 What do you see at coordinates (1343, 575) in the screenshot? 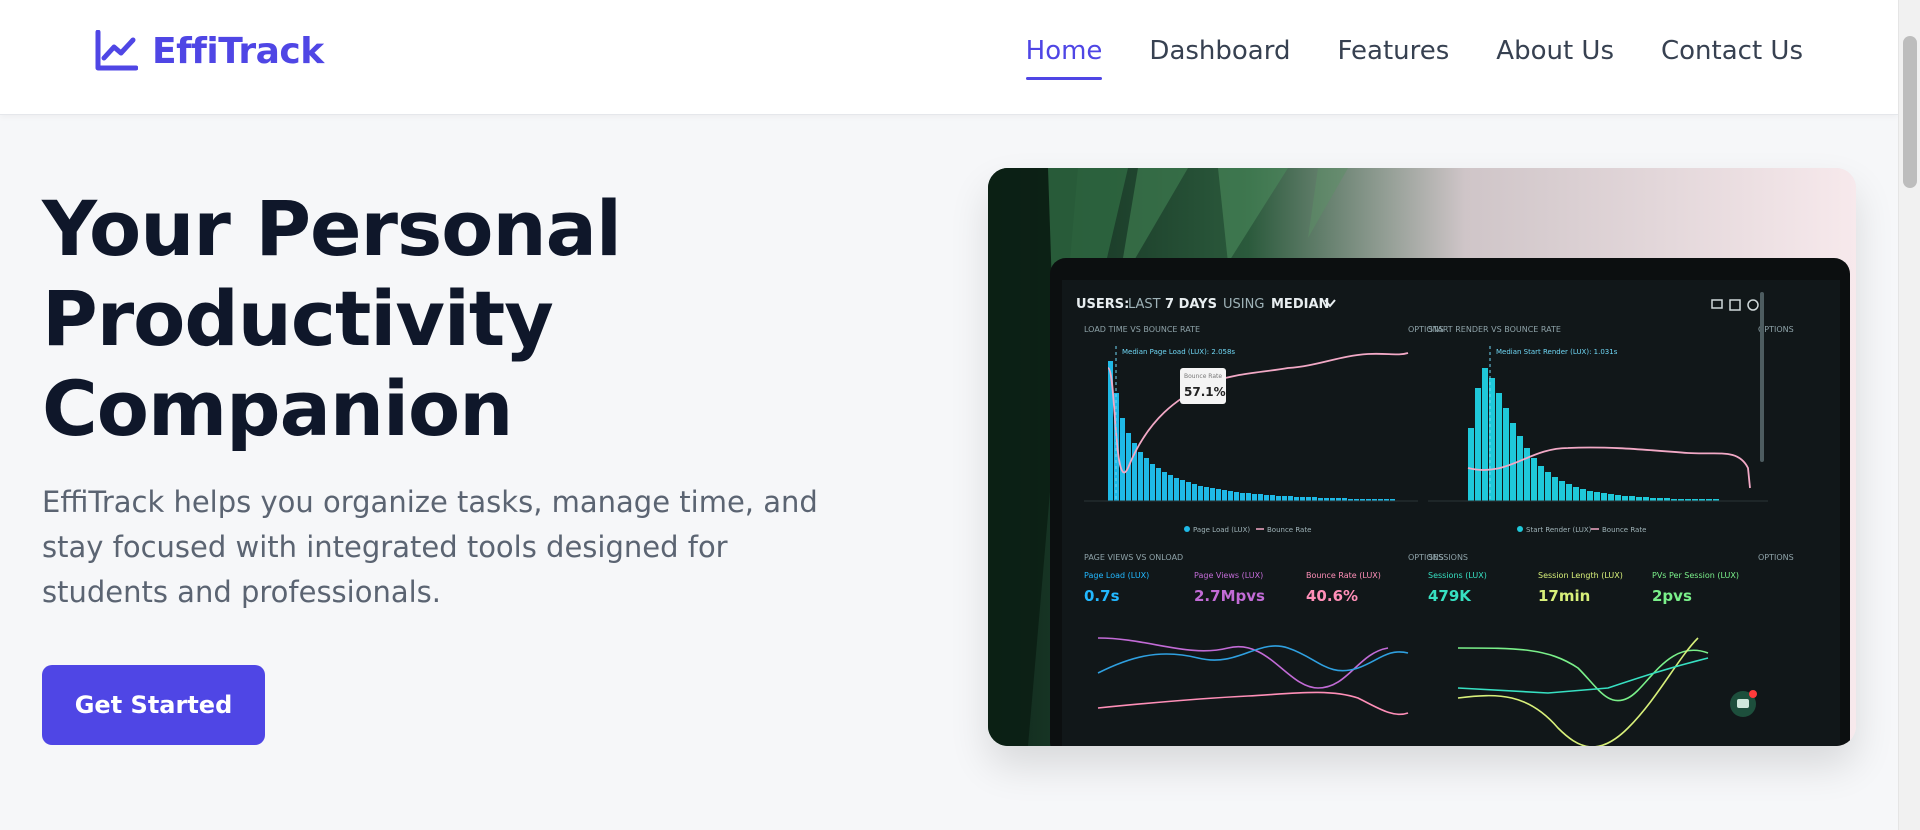
I see `metric-label: Bounce Rate (LUX)` at bounding box center [1343, 575].